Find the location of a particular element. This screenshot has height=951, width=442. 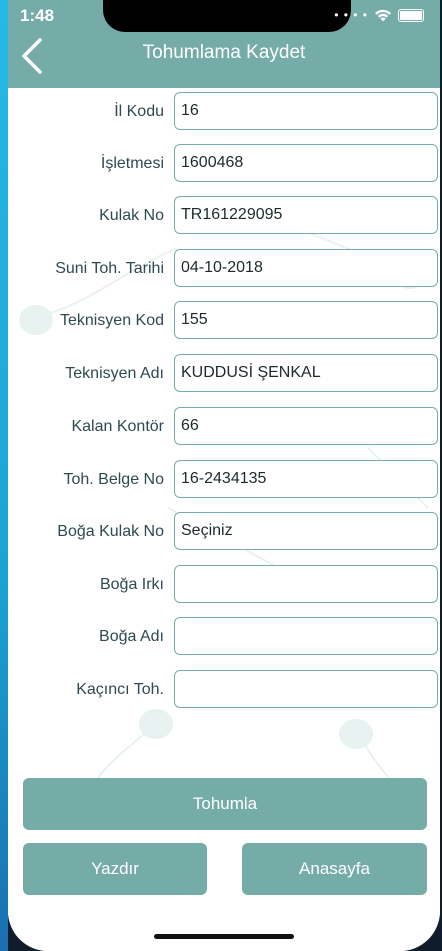

wifi-icon is located at coordinates (383, 15).